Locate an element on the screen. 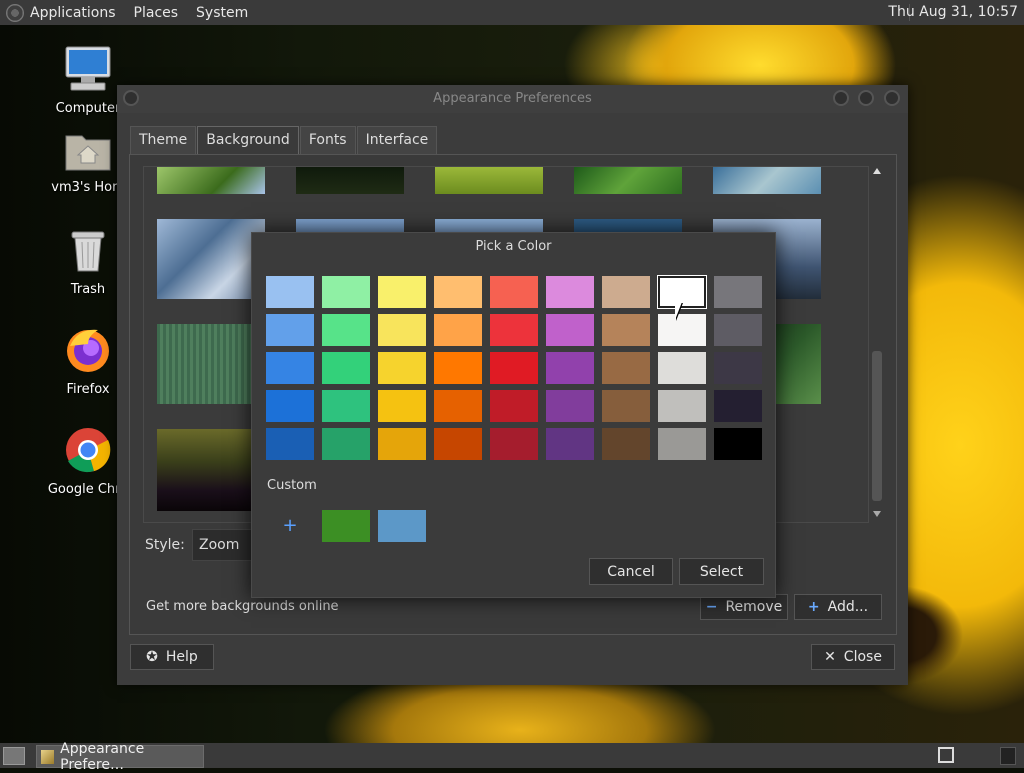 The width and height of the screenshot is (1024, 773). thumbnail-scrollbar is located at coordinates (877, 343).